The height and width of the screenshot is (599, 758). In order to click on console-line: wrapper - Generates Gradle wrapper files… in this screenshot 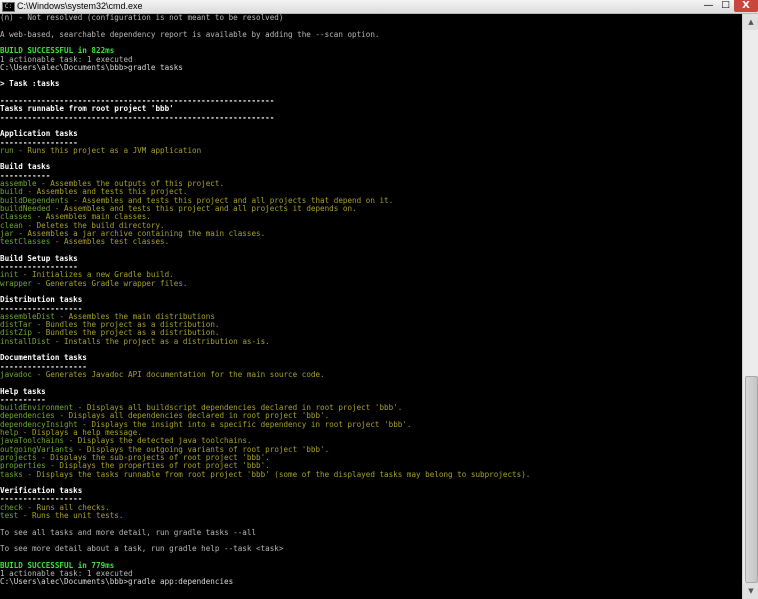, I will do `click(94, 283)`.